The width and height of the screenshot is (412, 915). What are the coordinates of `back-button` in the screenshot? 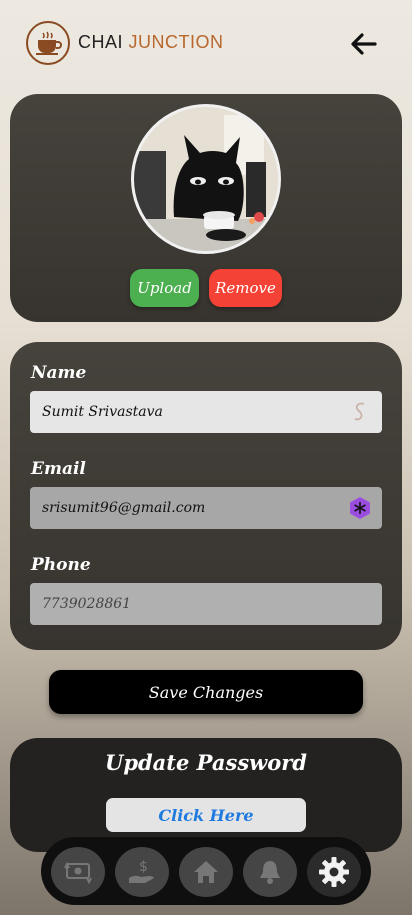 It's located at (364, 44).